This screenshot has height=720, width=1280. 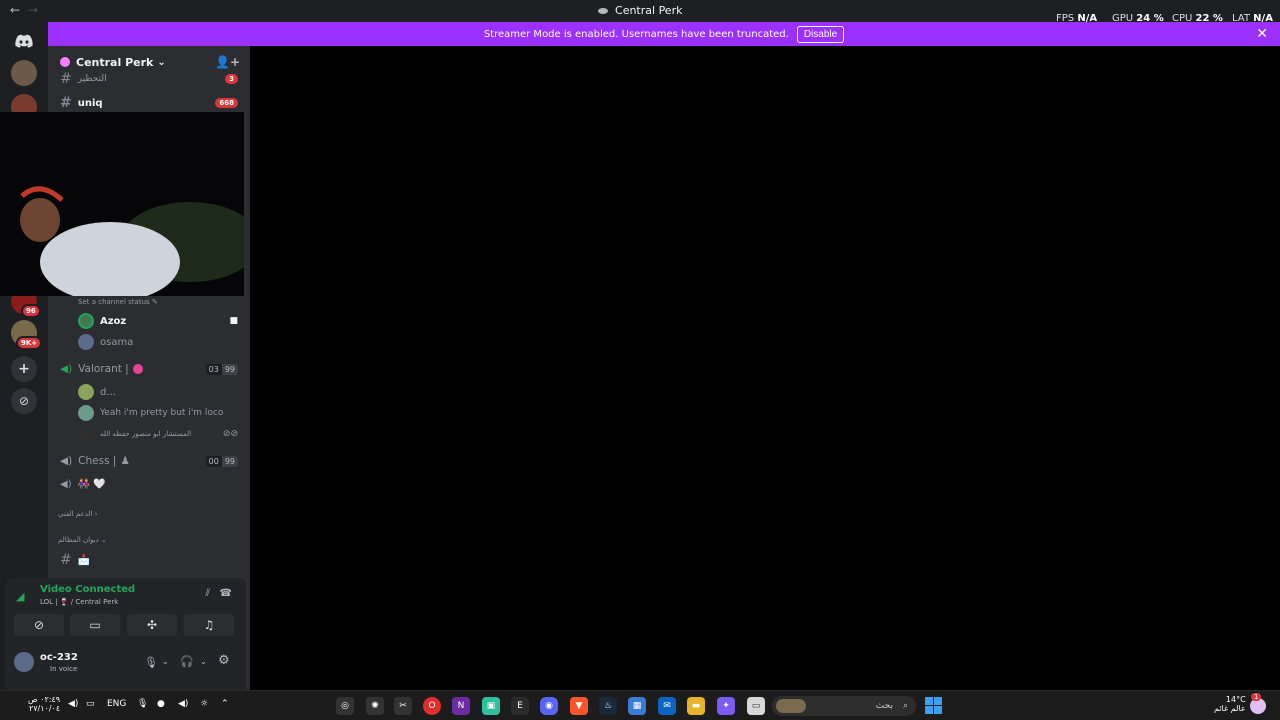 What do you see at coordinates (221, 369) in the screenshot?
I see `user-limit-count: 03 99` at bounding box center [221, 369].